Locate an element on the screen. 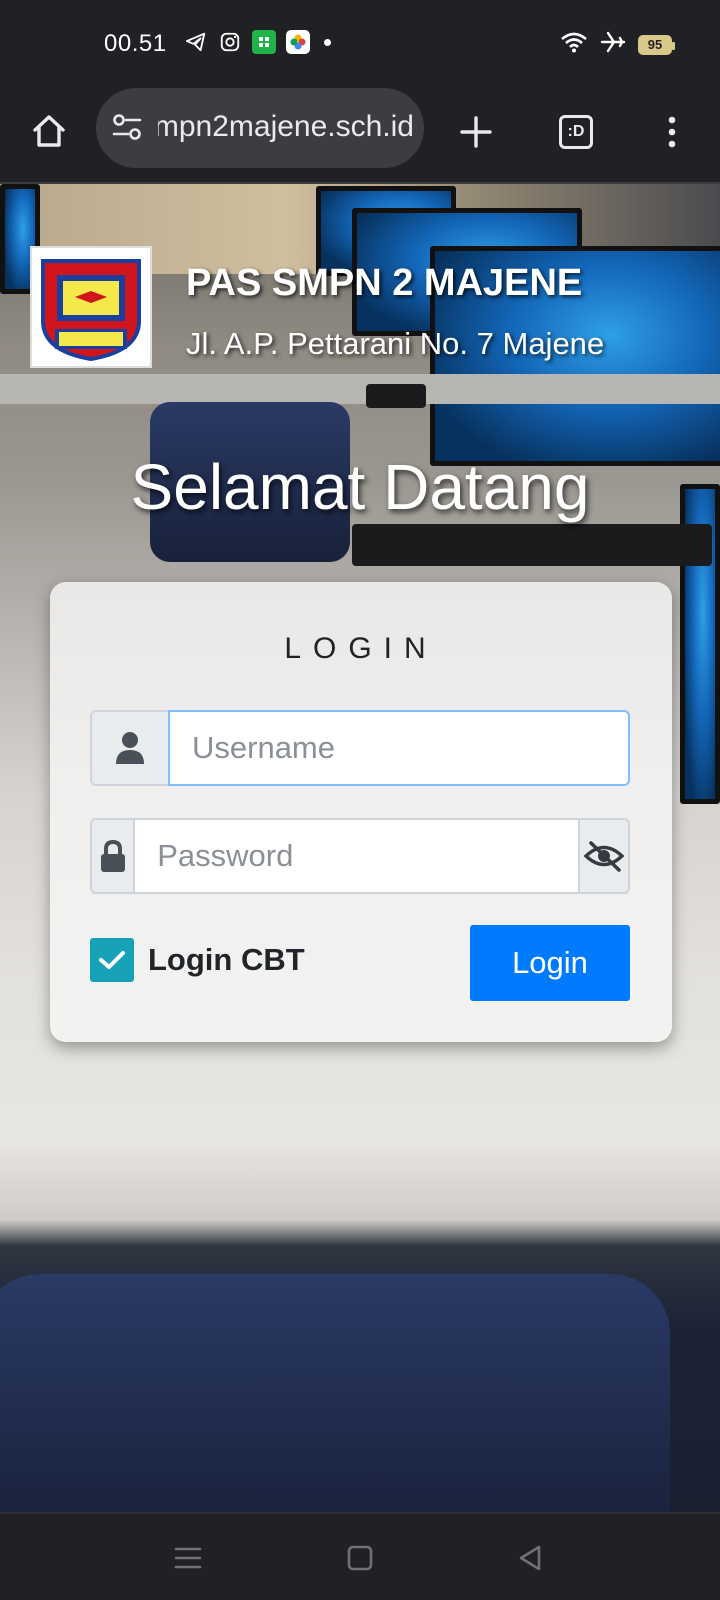 The width and height of the screenshot is (720, 1600). login-cbt-option: Login CBT is located at coordinates (197, 960).